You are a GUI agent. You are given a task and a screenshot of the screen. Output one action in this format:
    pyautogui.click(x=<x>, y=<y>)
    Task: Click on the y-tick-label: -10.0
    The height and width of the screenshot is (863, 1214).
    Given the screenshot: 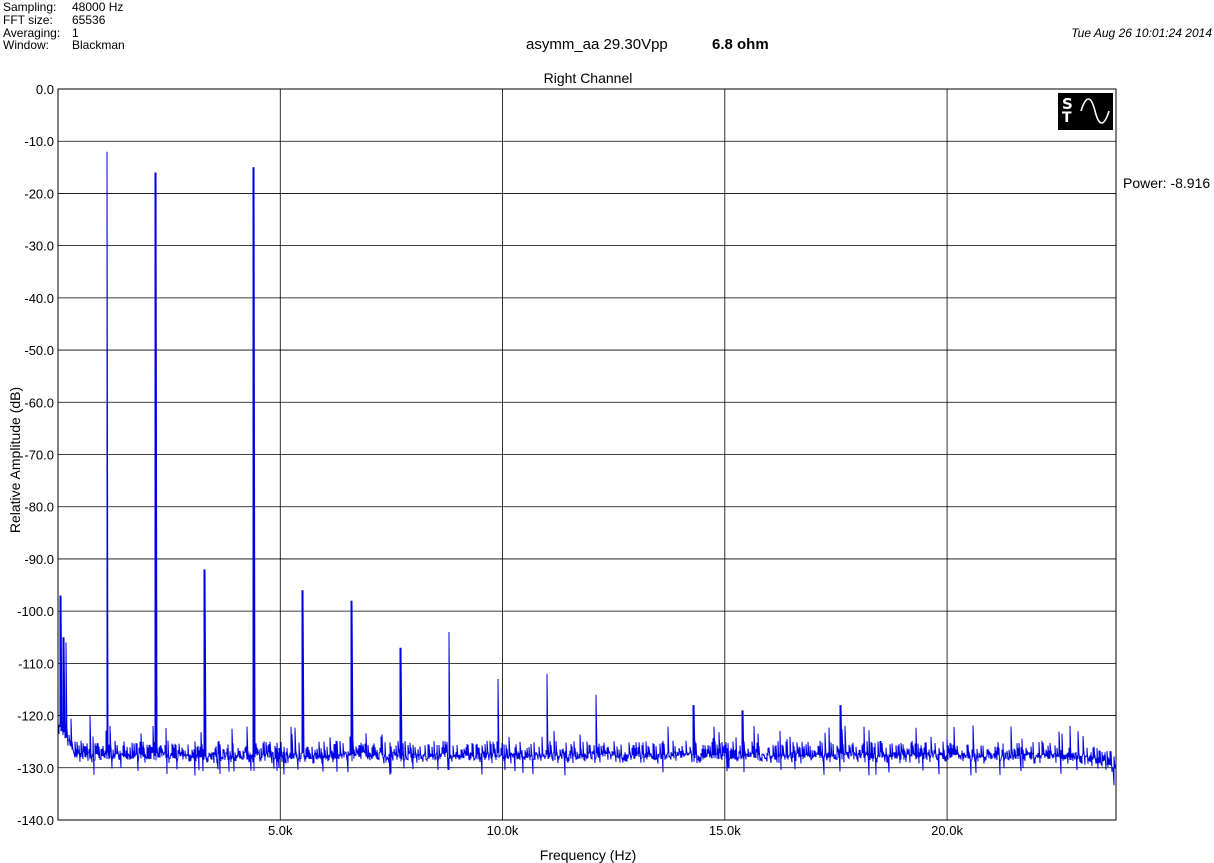 What is the action you would take?
    pyautogui.click(x=39, y=141)
    